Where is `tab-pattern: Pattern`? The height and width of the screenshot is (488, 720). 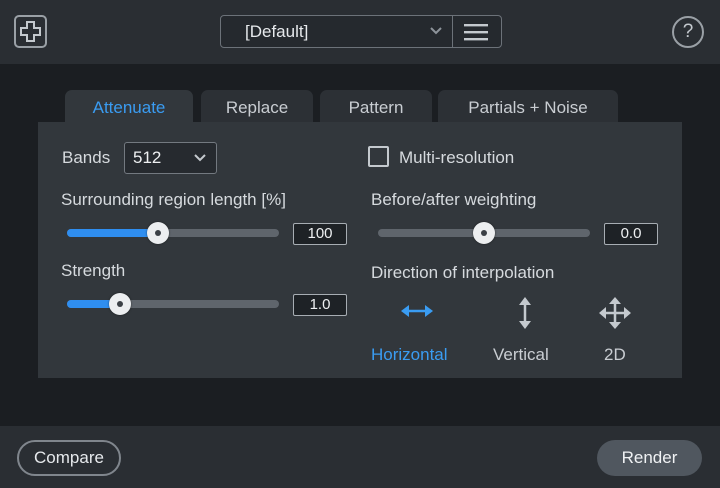
tab-pattern: Pattern is located at coordinates (376, 107).